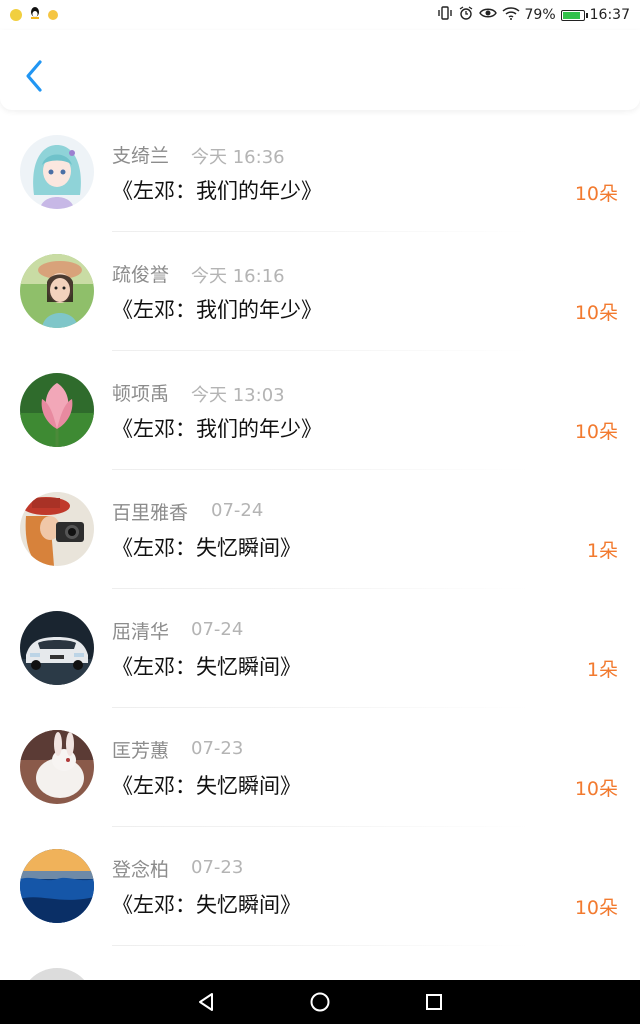 Image resolution: width=640 pixels, height=1024 pixels. I want to click on battery-icon, so click(574, 15).